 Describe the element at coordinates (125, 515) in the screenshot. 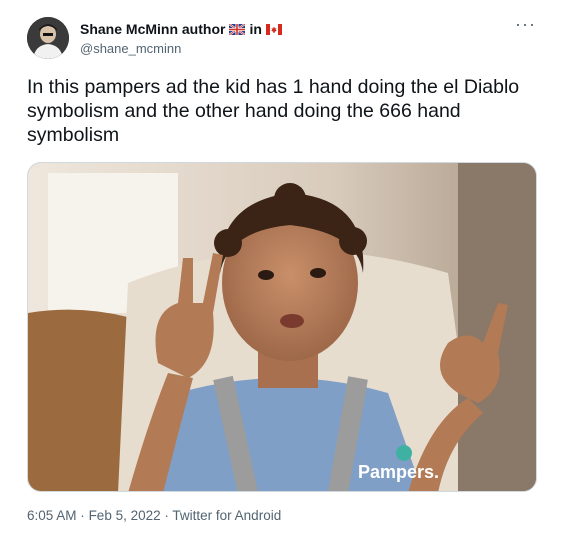

I see `tweet-date: Feb 5, 2022` at that location.